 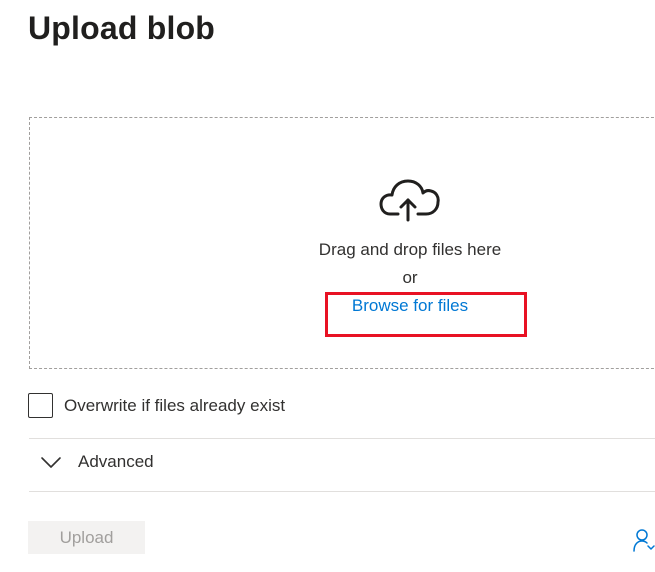 What do you see at coordinates (409, 200) in the screenshot?
I see `cloud-upload-icon` at bounding box center [409, 200].